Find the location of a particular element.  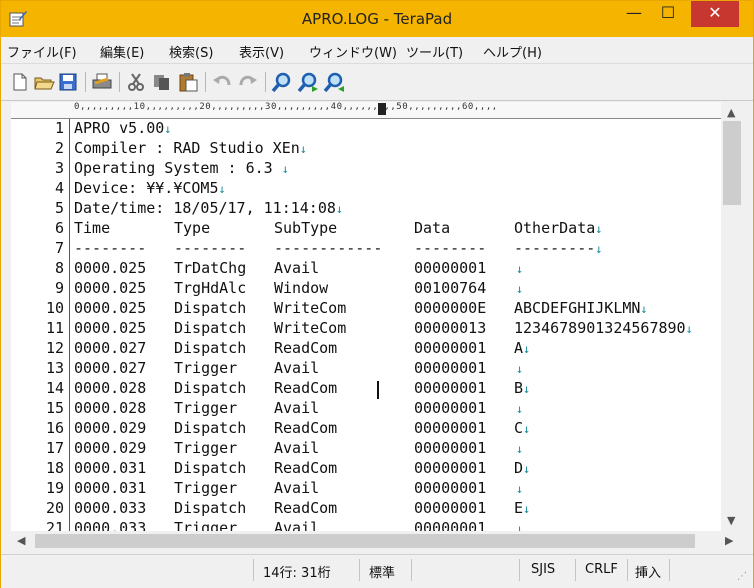

data-cell: 00000013 is located at coordinates (450, 328).